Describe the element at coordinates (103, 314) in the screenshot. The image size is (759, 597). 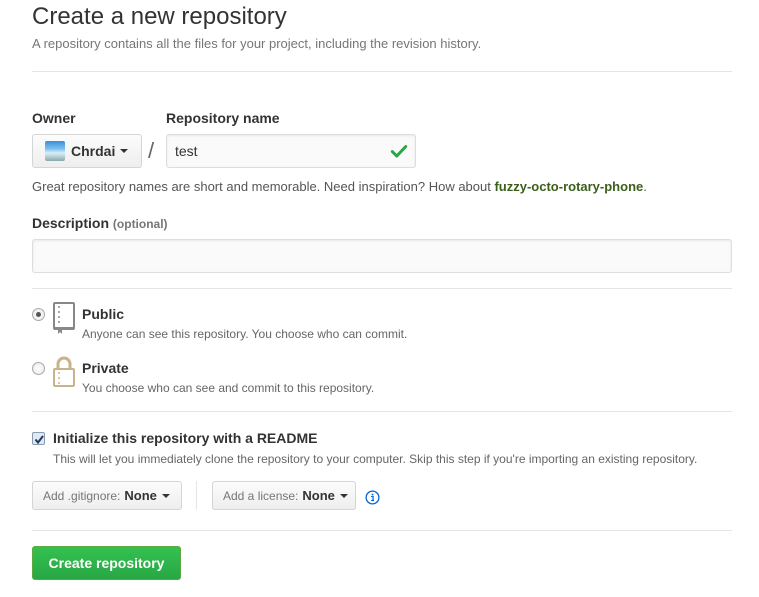
I see `public-title: Public` at that location.